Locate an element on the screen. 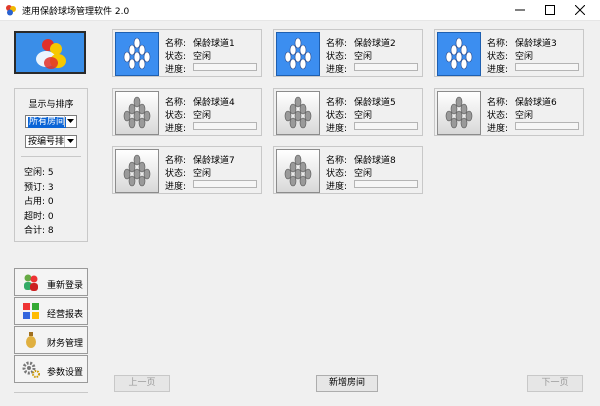 This screenshot has width=600, height=406. lane-name-row: 名称: 保龄球道4 is located at coordinates (200, 101).